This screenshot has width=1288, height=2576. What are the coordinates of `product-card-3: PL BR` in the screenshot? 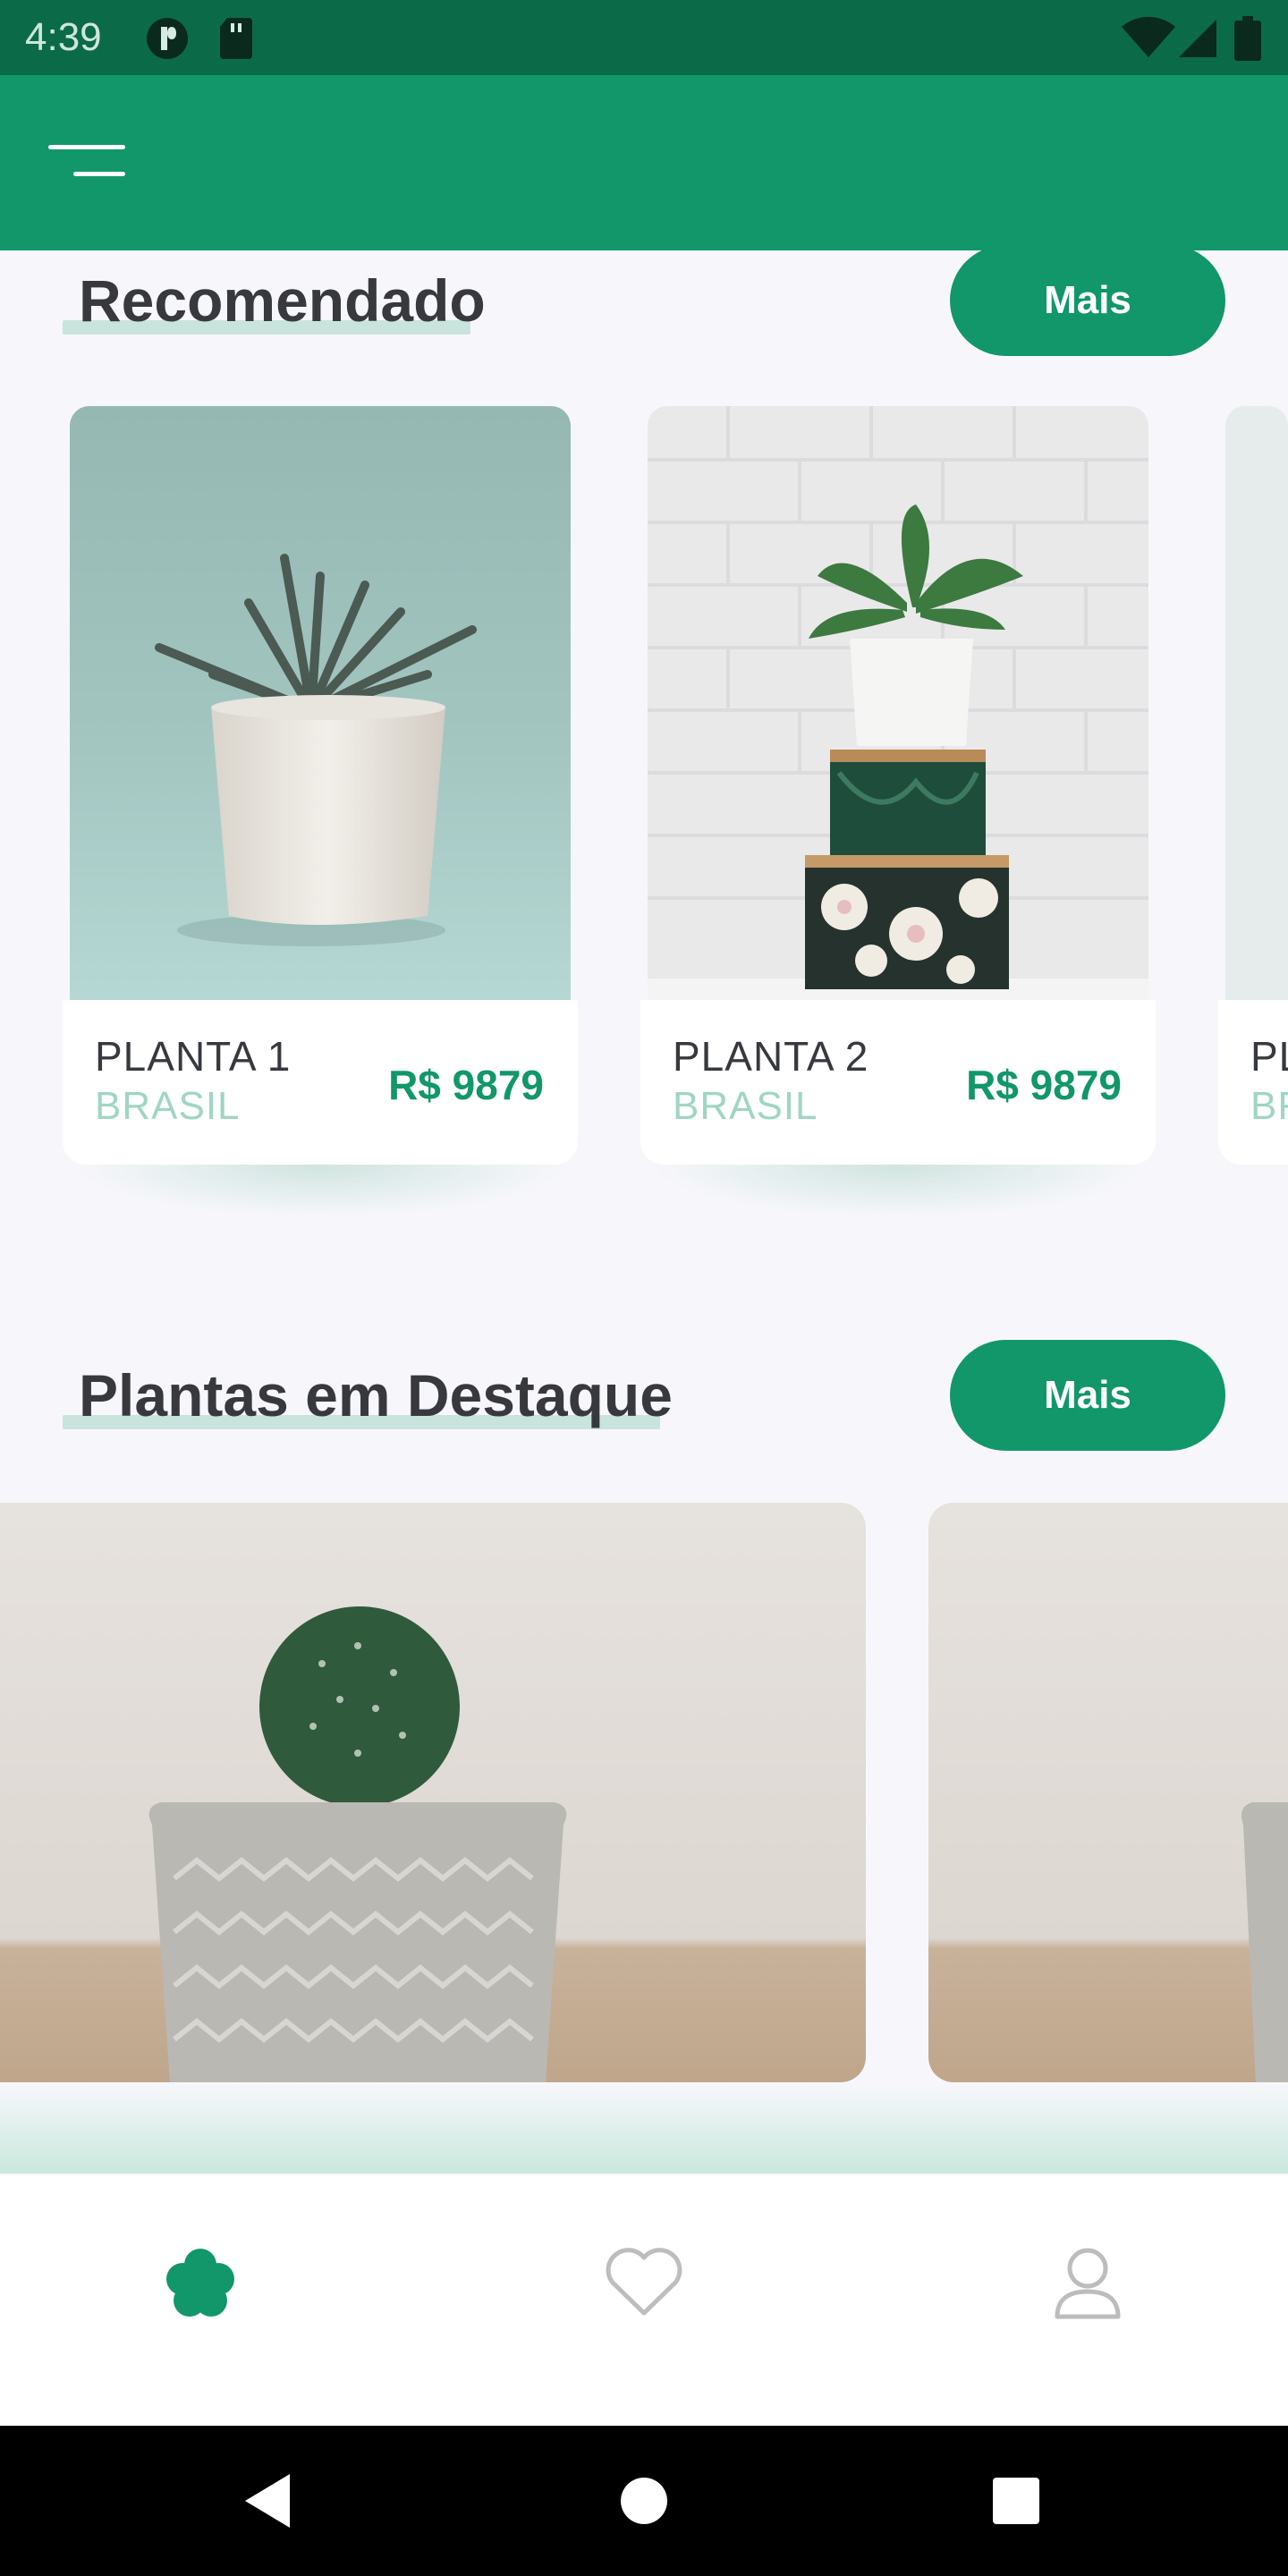 It's located at (1253, 785).